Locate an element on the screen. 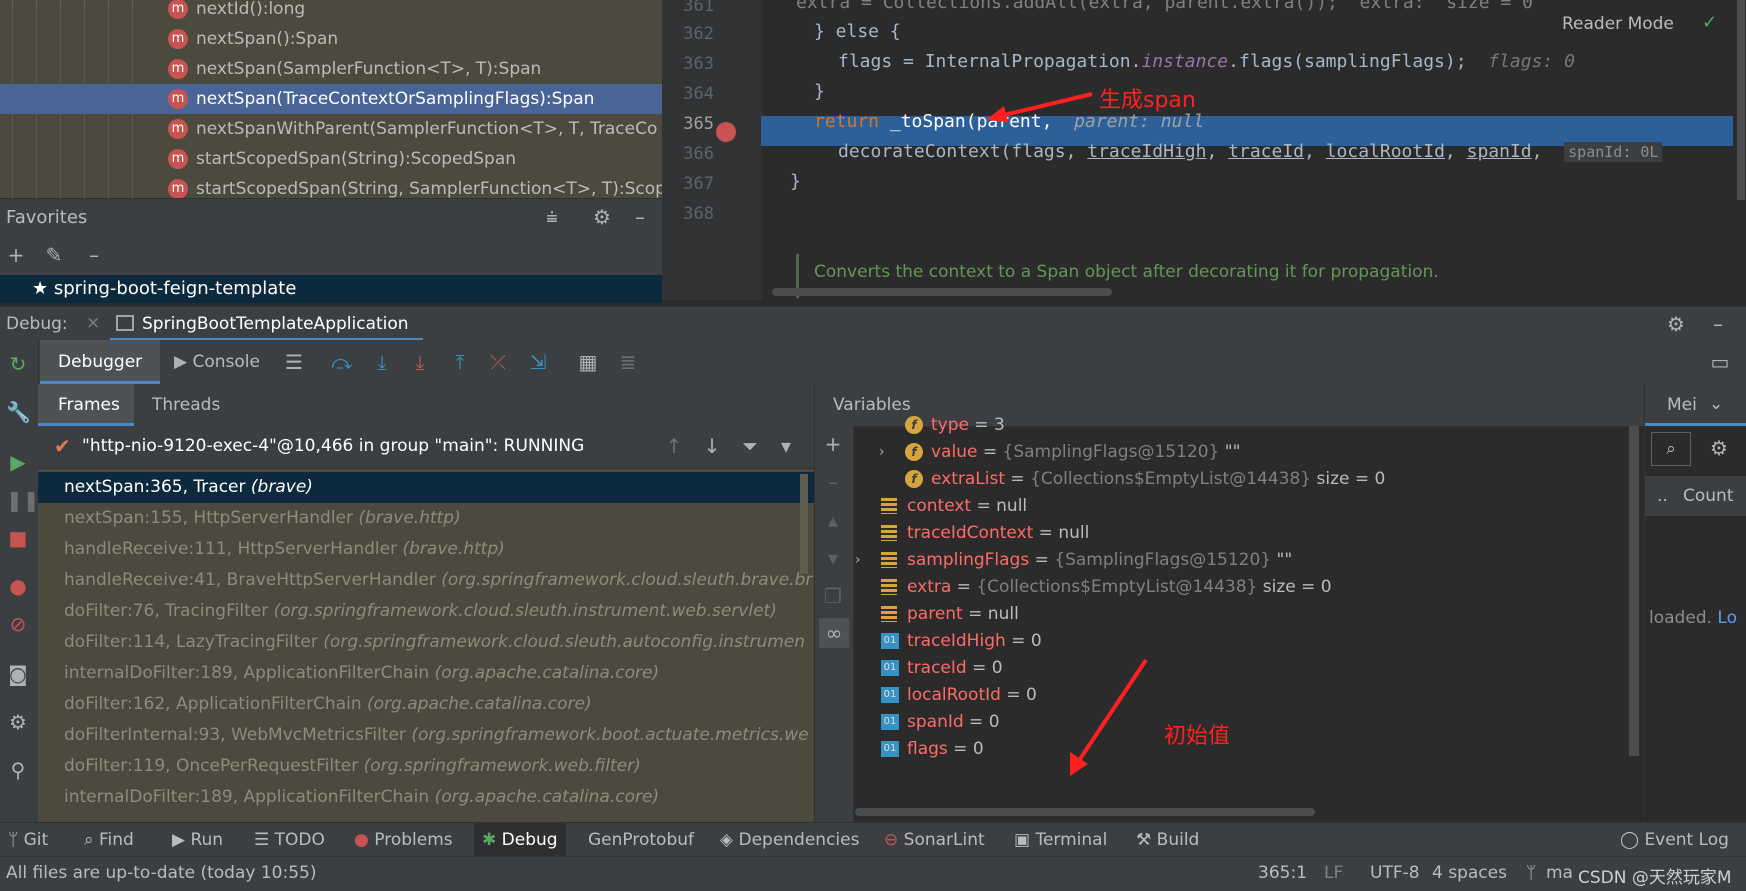 This screenshot has height=891, width=1746. frames-scrollbar is located at coordinates (804, 524).